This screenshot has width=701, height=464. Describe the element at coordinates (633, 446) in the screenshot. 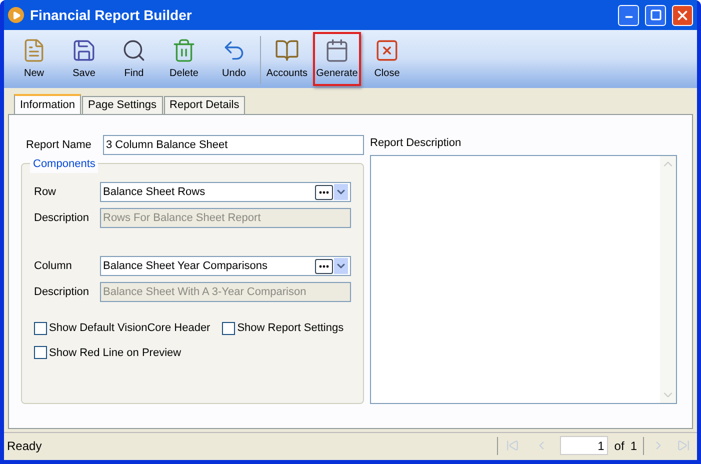

I see `page-total: 1` at that location.